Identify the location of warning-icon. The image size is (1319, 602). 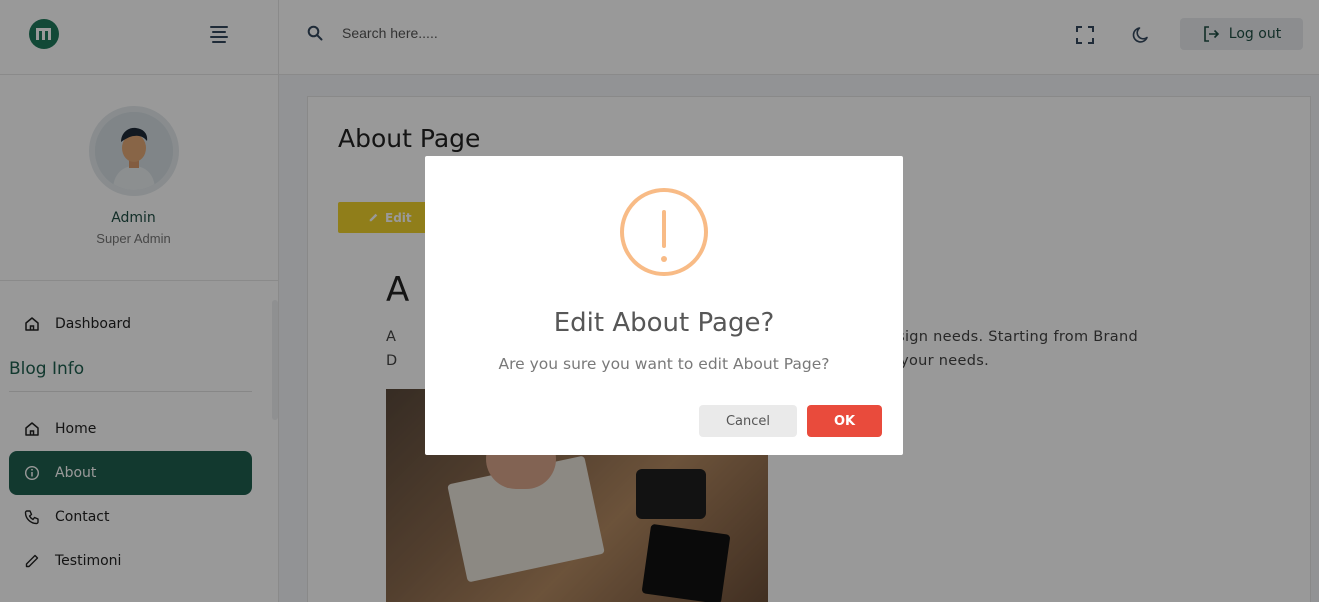
(664, 232).